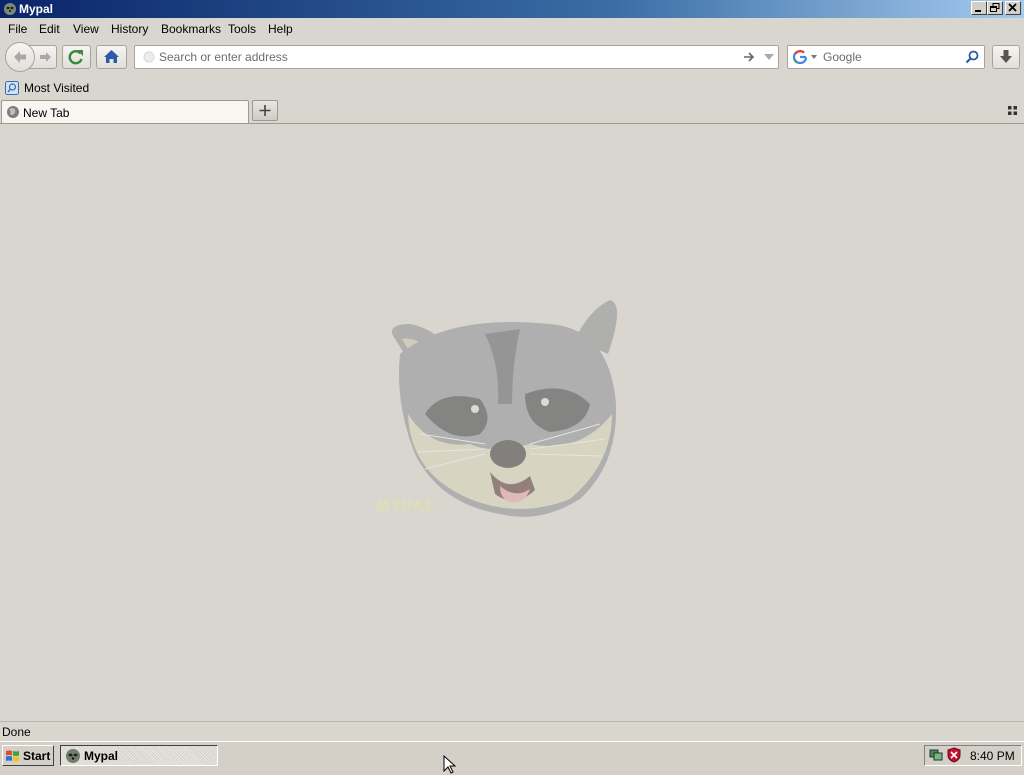 This screenshot has height=775, width=1024. I want to click on menu-tools: Tools, so click(242, 29).